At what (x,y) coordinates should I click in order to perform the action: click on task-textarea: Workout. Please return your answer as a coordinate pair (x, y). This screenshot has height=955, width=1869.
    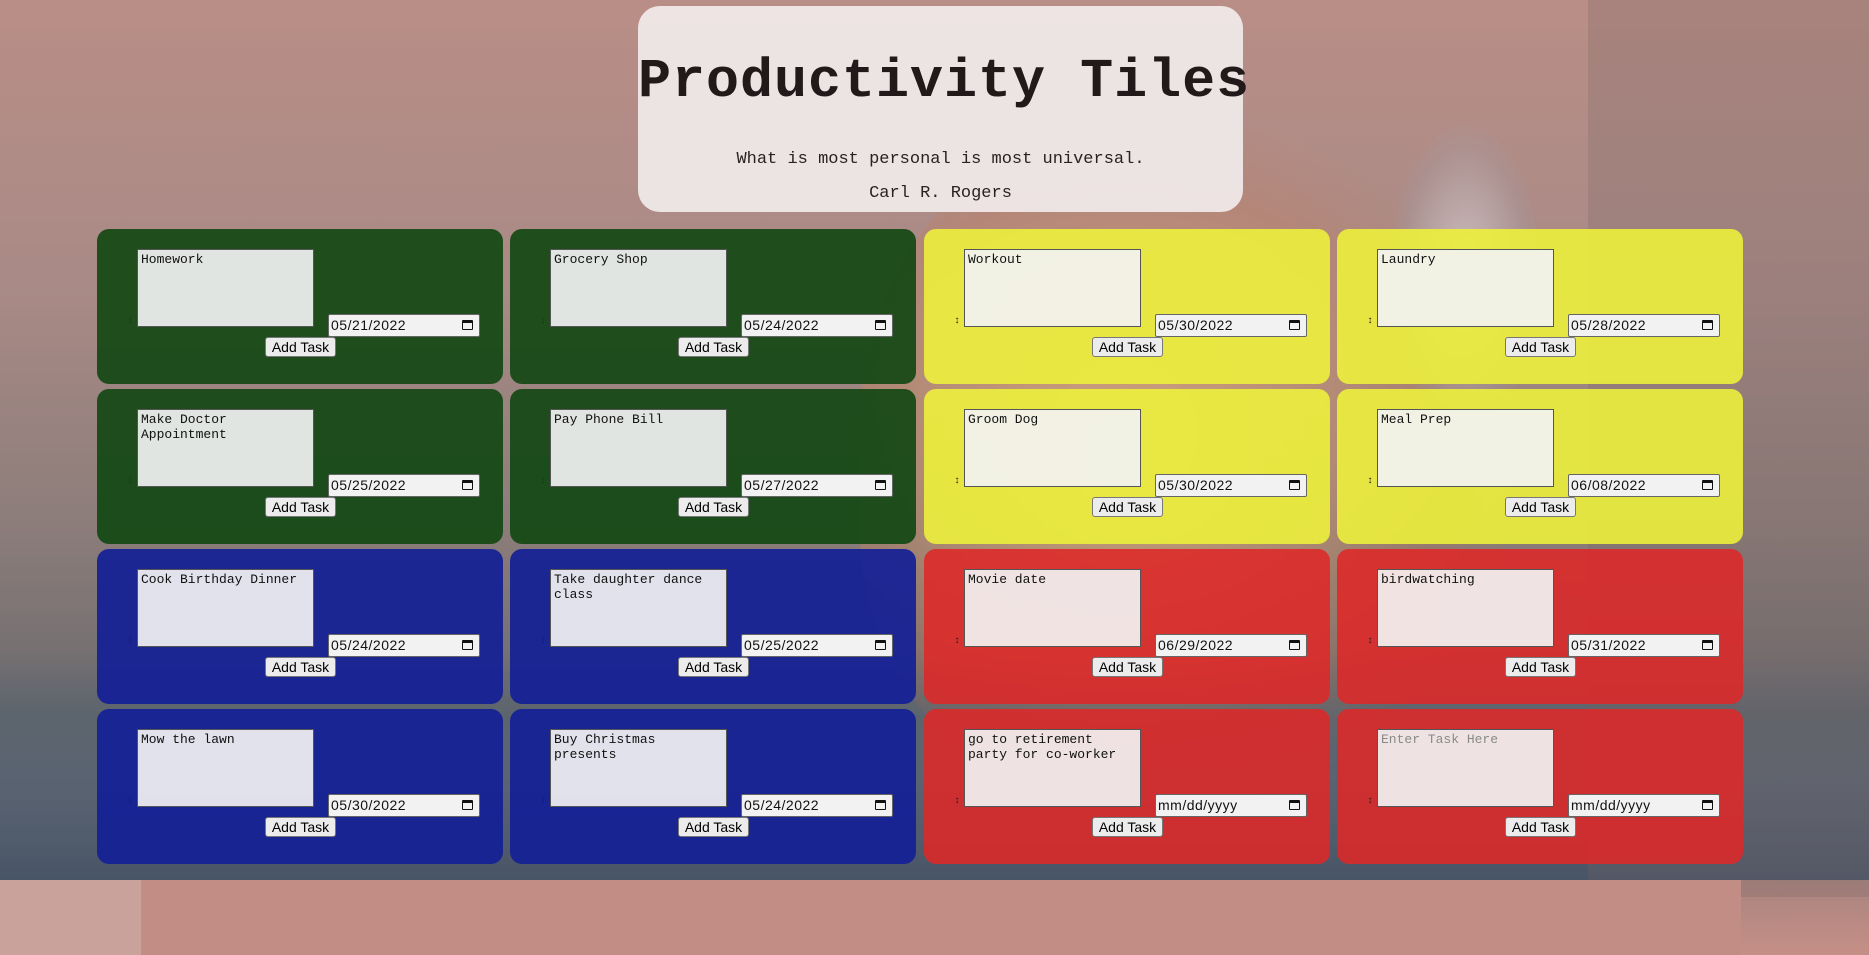
    Looking at the image, I should click on (1052, 288).